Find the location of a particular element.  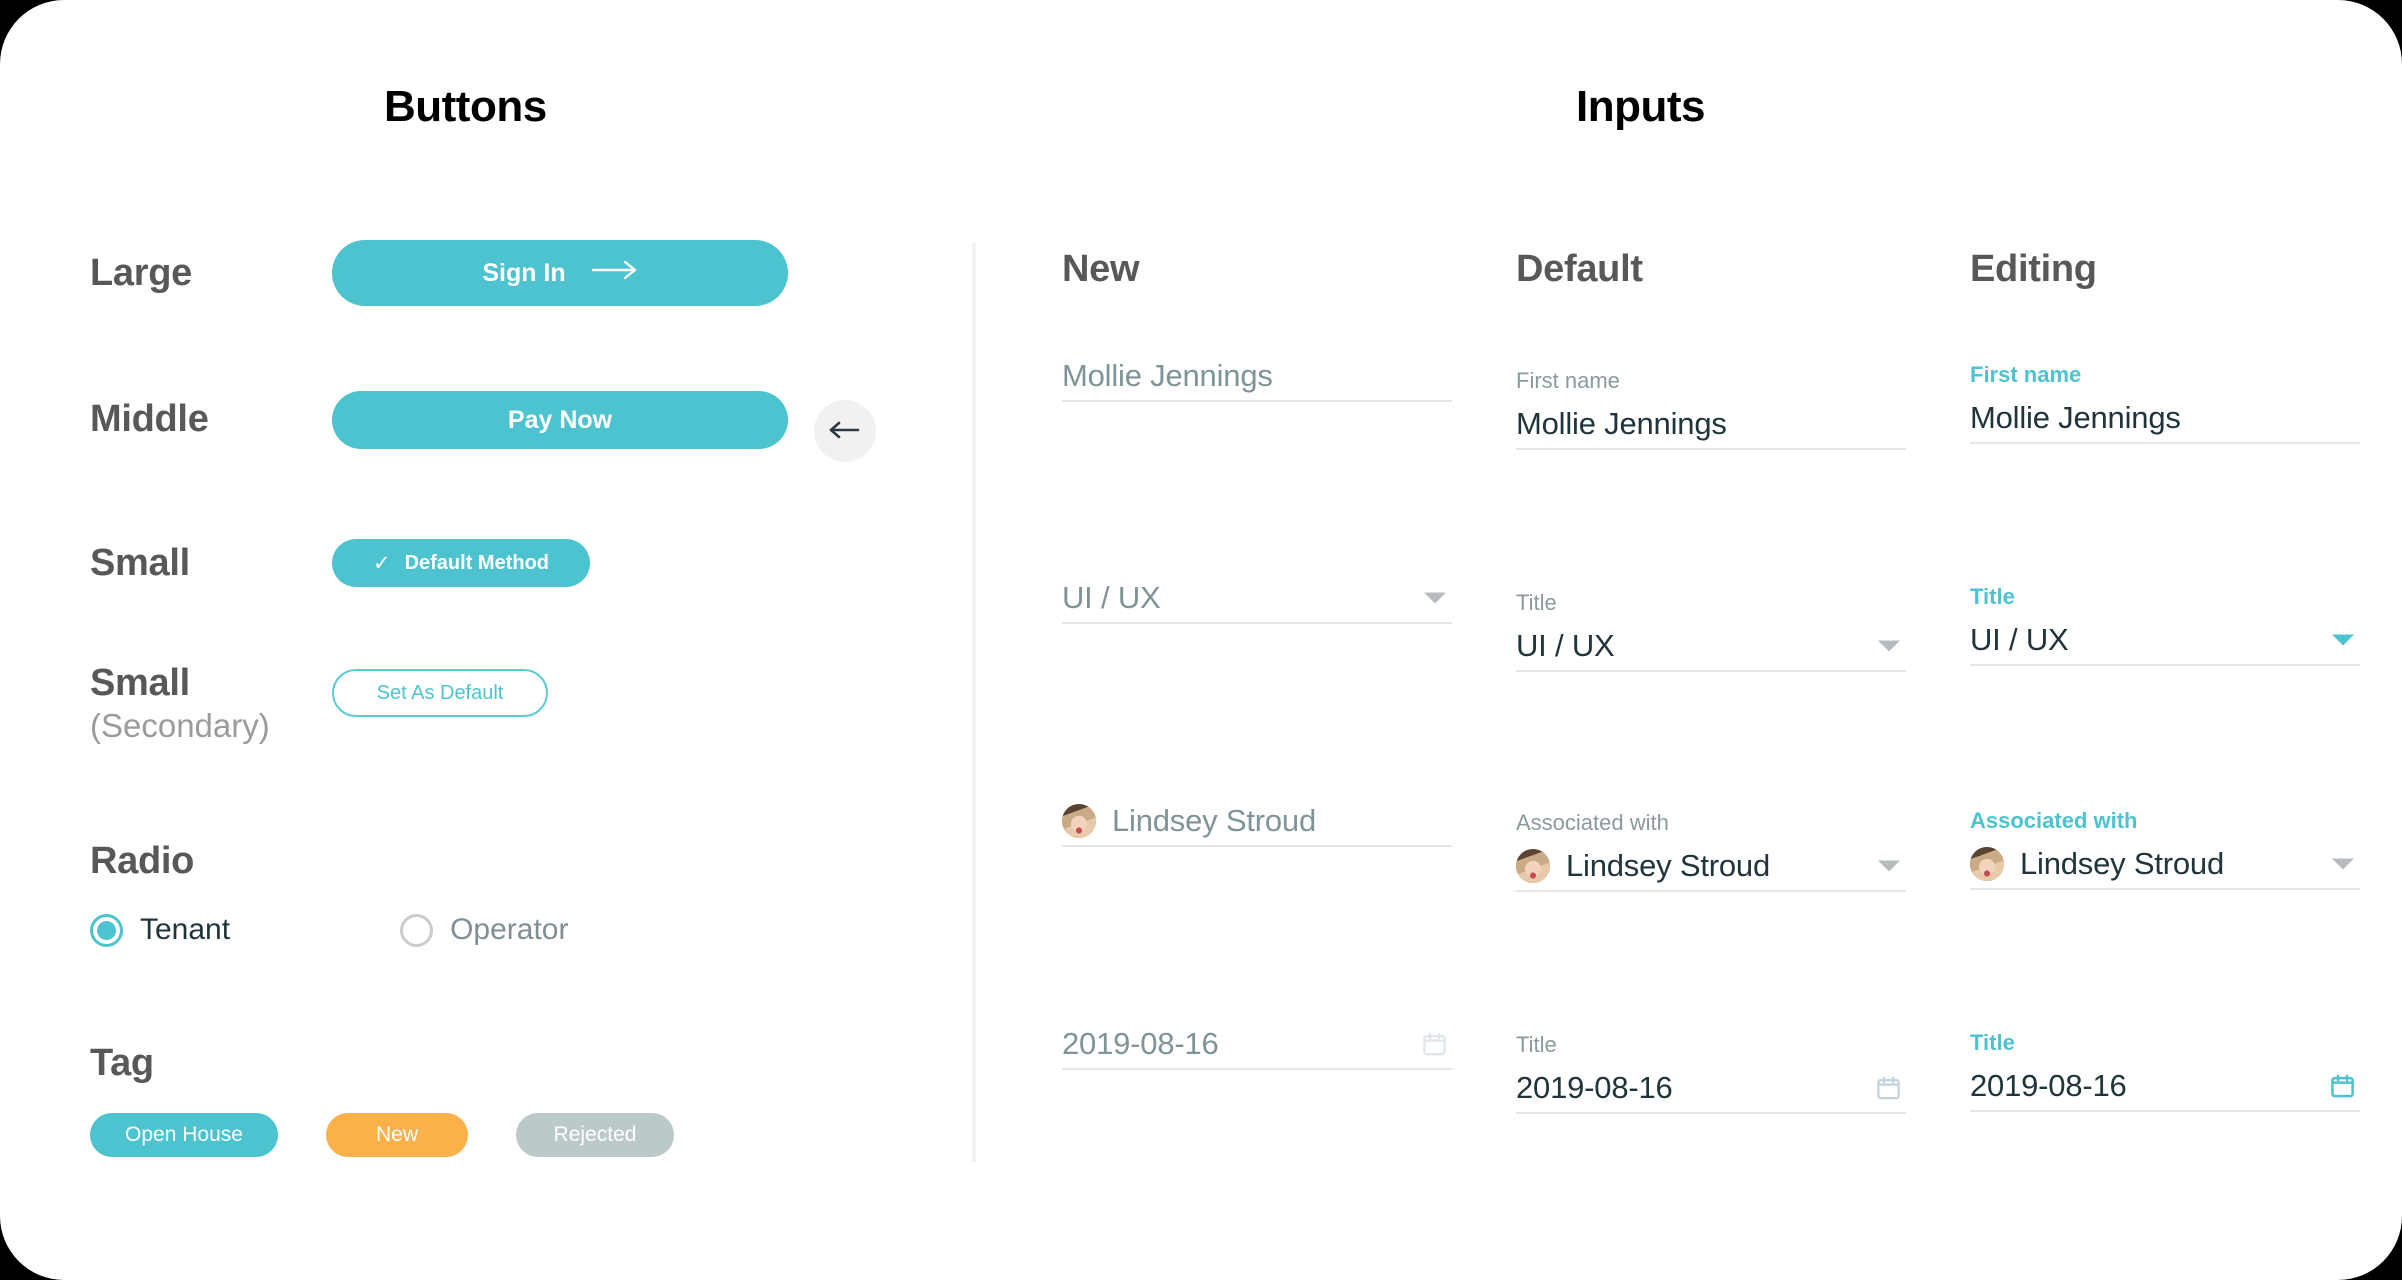

arrow-left-icon is located at coordinates (845, 431).